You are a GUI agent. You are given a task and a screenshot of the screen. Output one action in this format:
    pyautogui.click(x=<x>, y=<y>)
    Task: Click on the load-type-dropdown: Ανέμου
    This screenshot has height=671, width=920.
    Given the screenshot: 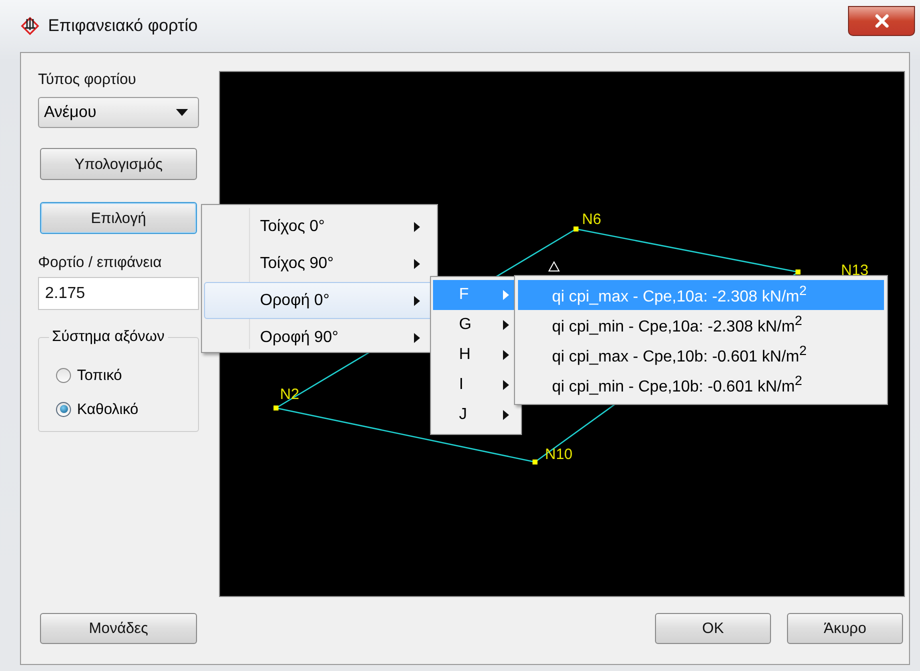 What is the action you would take?
    pyautogui.click(x=118, y=112)
    